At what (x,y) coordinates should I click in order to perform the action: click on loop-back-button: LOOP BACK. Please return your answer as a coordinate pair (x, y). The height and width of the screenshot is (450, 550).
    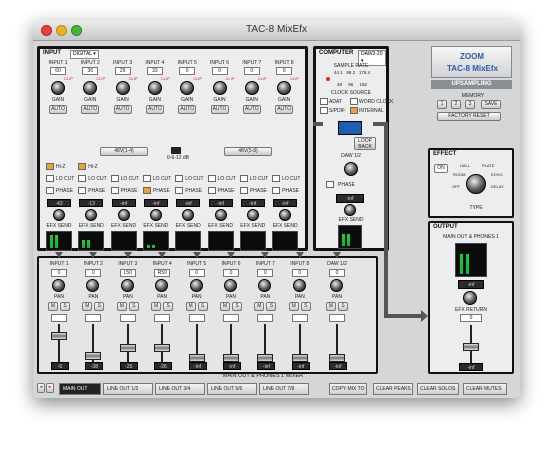
    Looking at the image, I should click on (365, 143).